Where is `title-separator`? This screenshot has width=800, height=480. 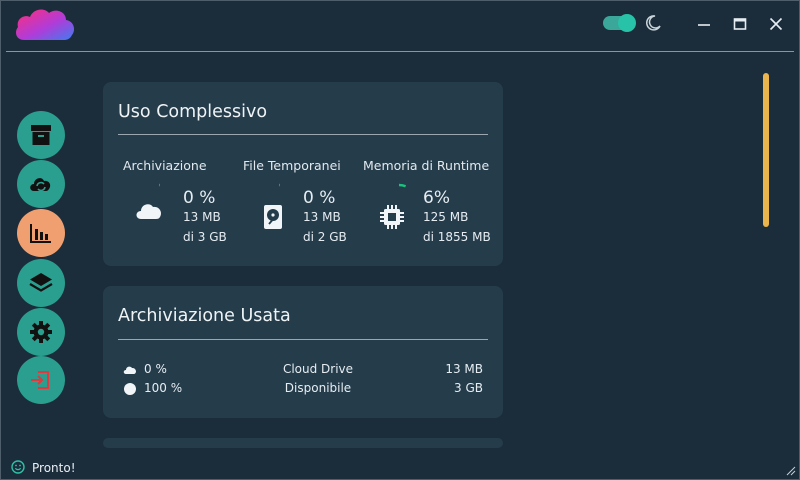 title-separator is located at coordinates (400, 51).